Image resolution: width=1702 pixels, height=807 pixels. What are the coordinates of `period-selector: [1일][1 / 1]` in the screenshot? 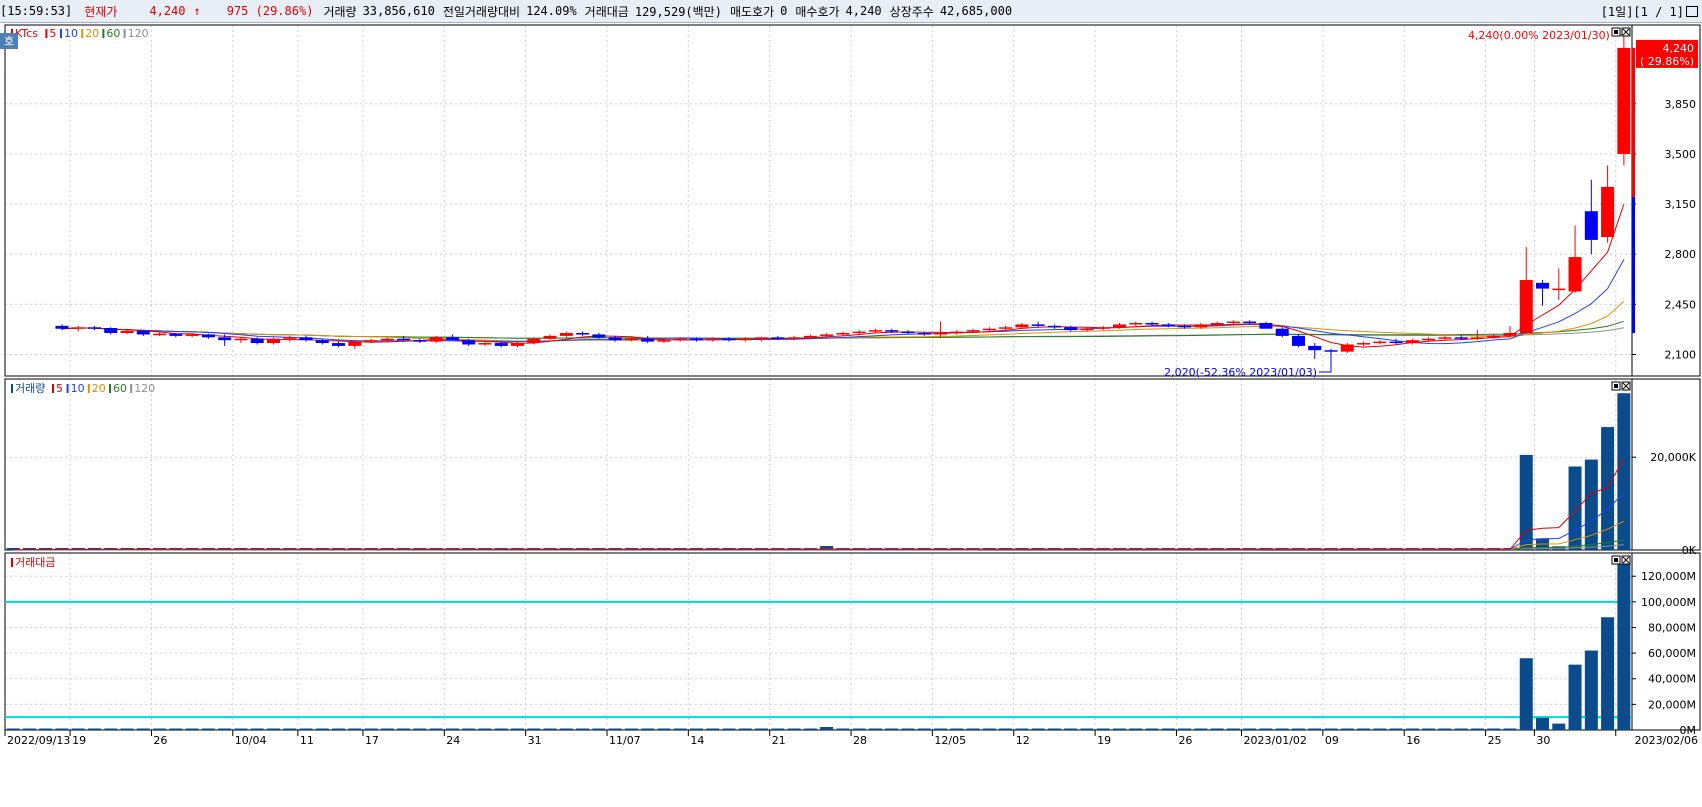 It's located at (1642, 11).